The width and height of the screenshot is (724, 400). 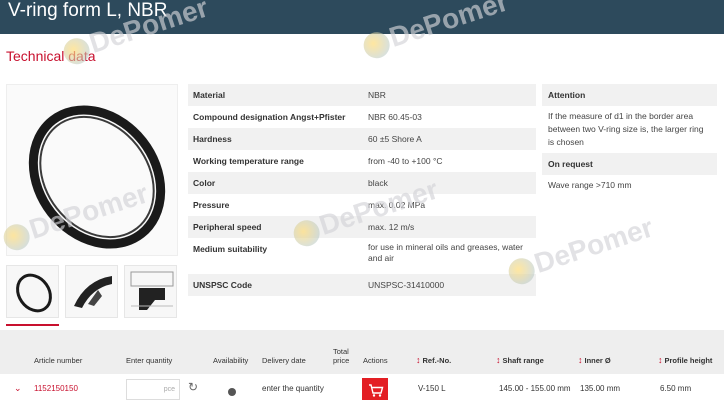 I want to click on spec-value: from -40 to +100 °C, so click(x=405, y=161).